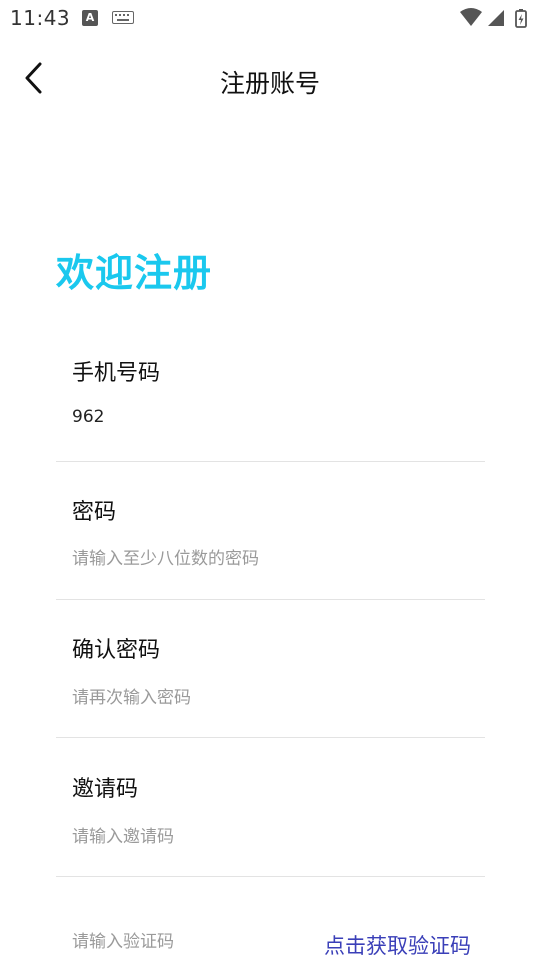 Image resolution: width=540 pixels, height=960 pixels. I want to click on status-time: 11:43, so click(40, 18).